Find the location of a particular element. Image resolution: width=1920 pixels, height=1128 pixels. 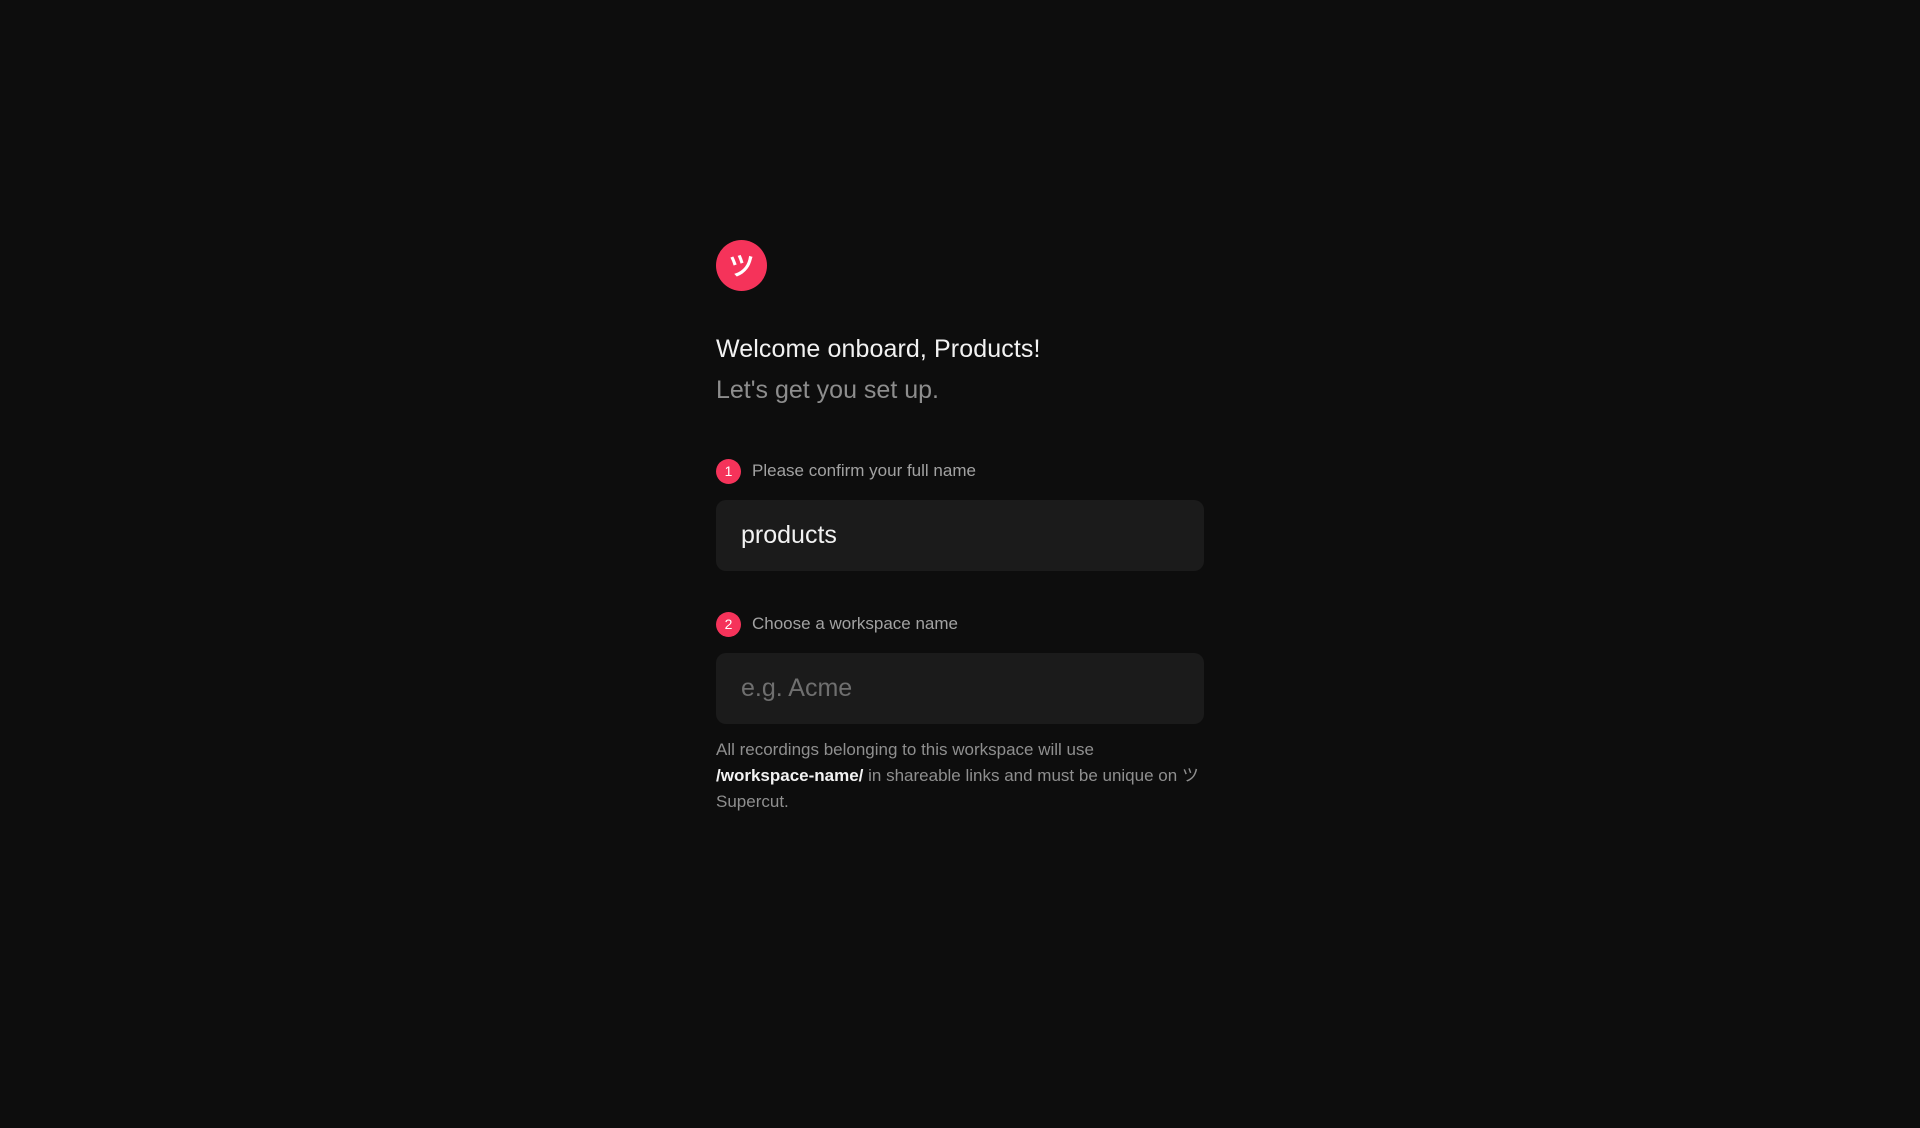

full-name-input is located at coordinates (960, 535).